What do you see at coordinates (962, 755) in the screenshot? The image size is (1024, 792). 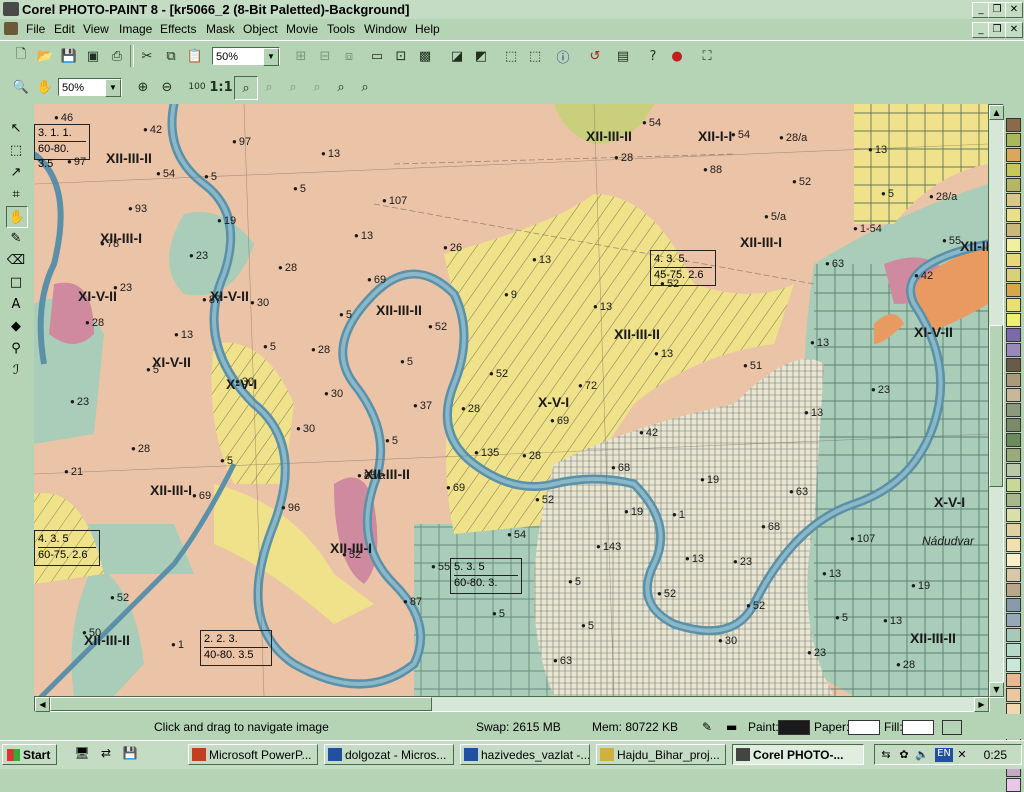 I see `tray-tool-icon: ✕` at bounding box center [962, 755].